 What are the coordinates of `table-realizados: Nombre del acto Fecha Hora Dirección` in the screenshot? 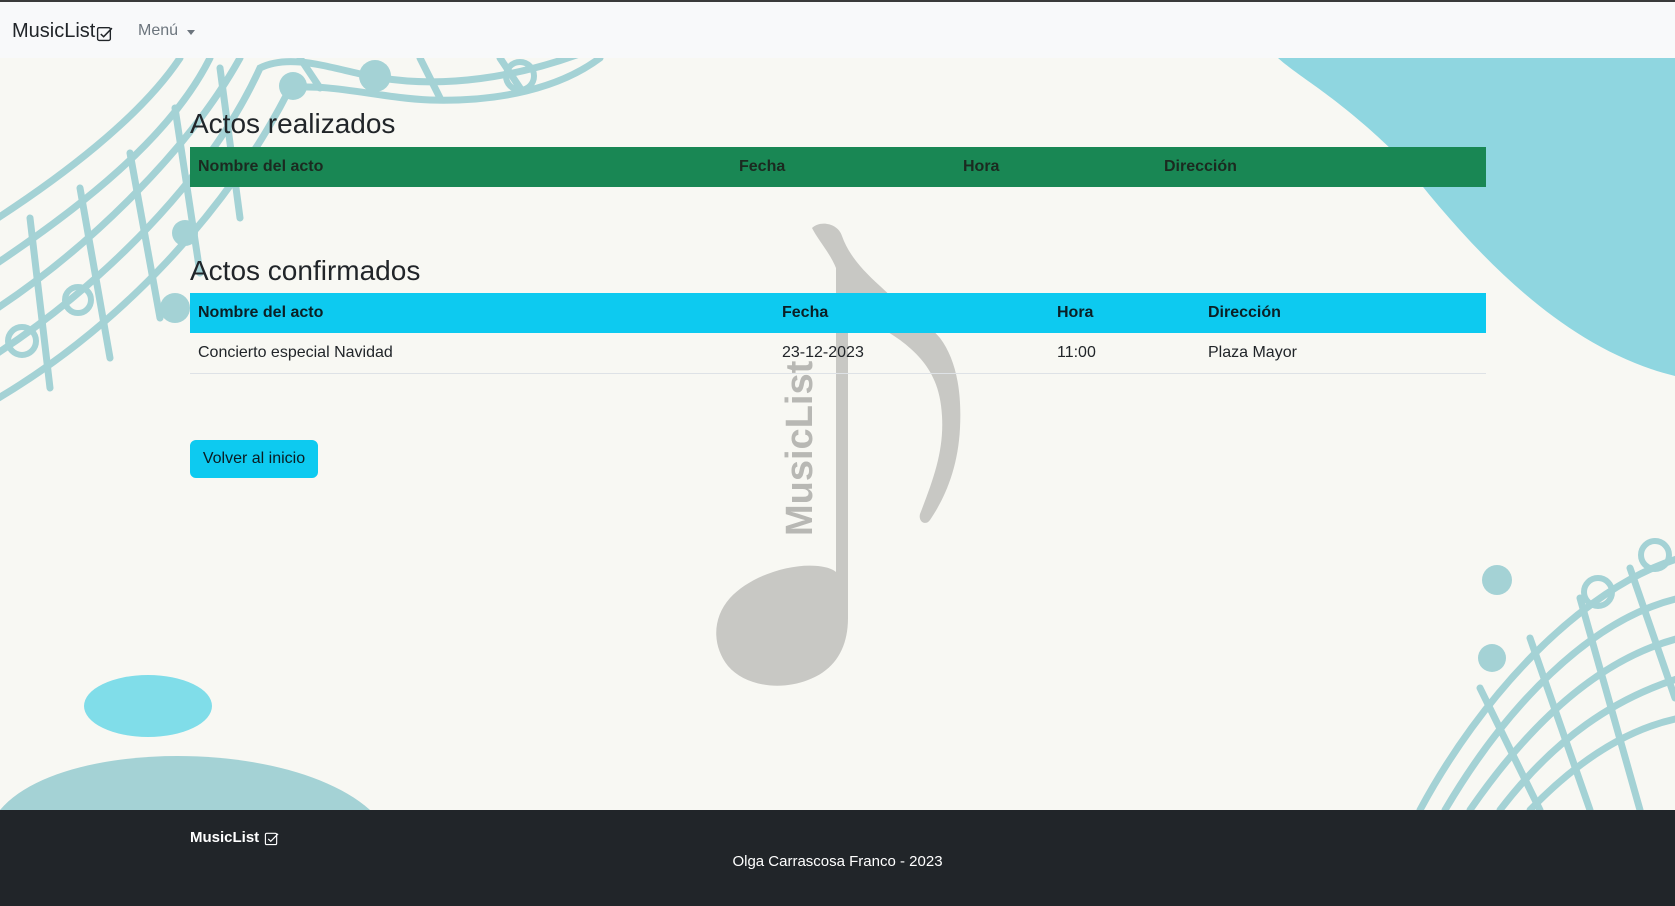 It's located at (838, 167).